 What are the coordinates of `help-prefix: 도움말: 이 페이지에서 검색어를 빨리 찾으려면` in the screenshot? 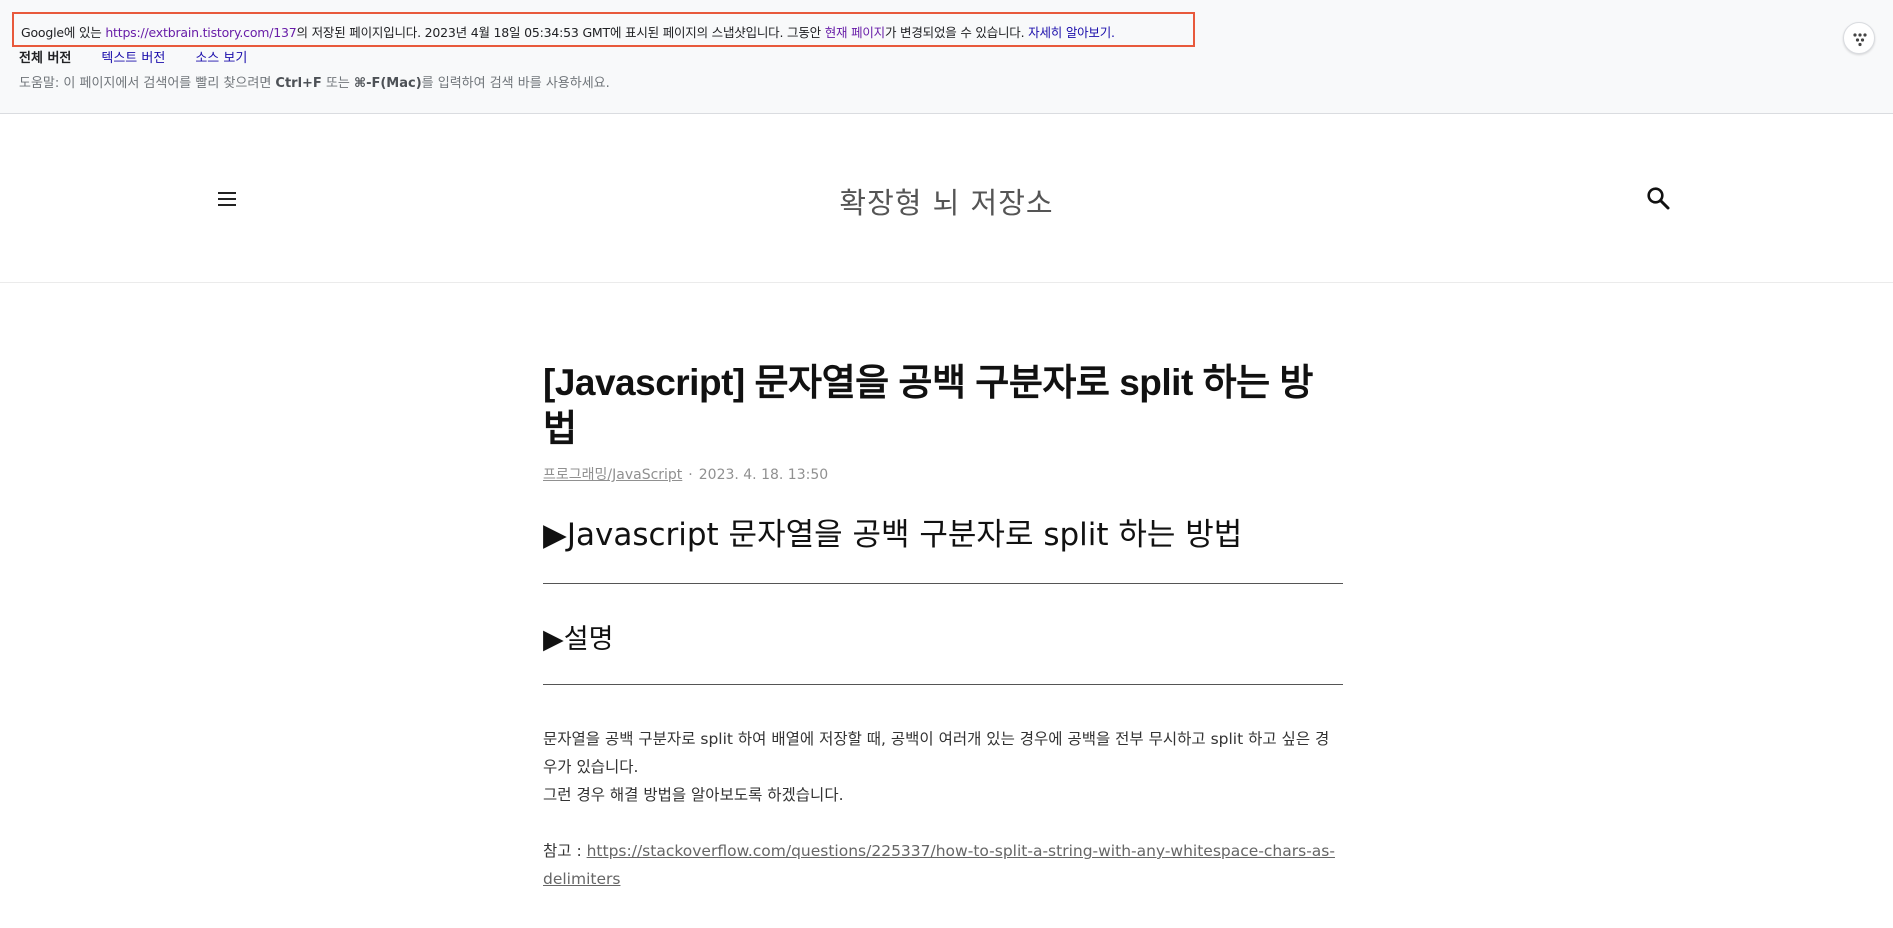 It's located at (147, 83).